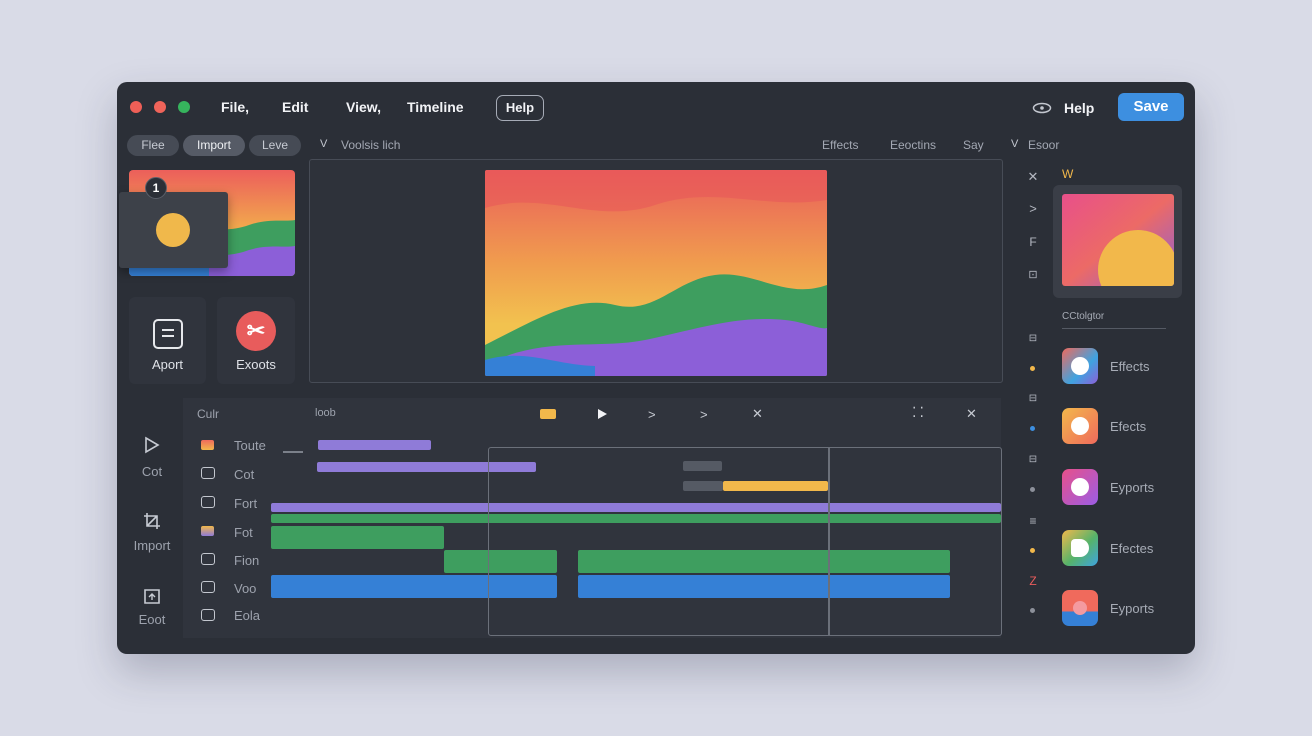  I want to click on menu-view: View,, so click(363, 107).